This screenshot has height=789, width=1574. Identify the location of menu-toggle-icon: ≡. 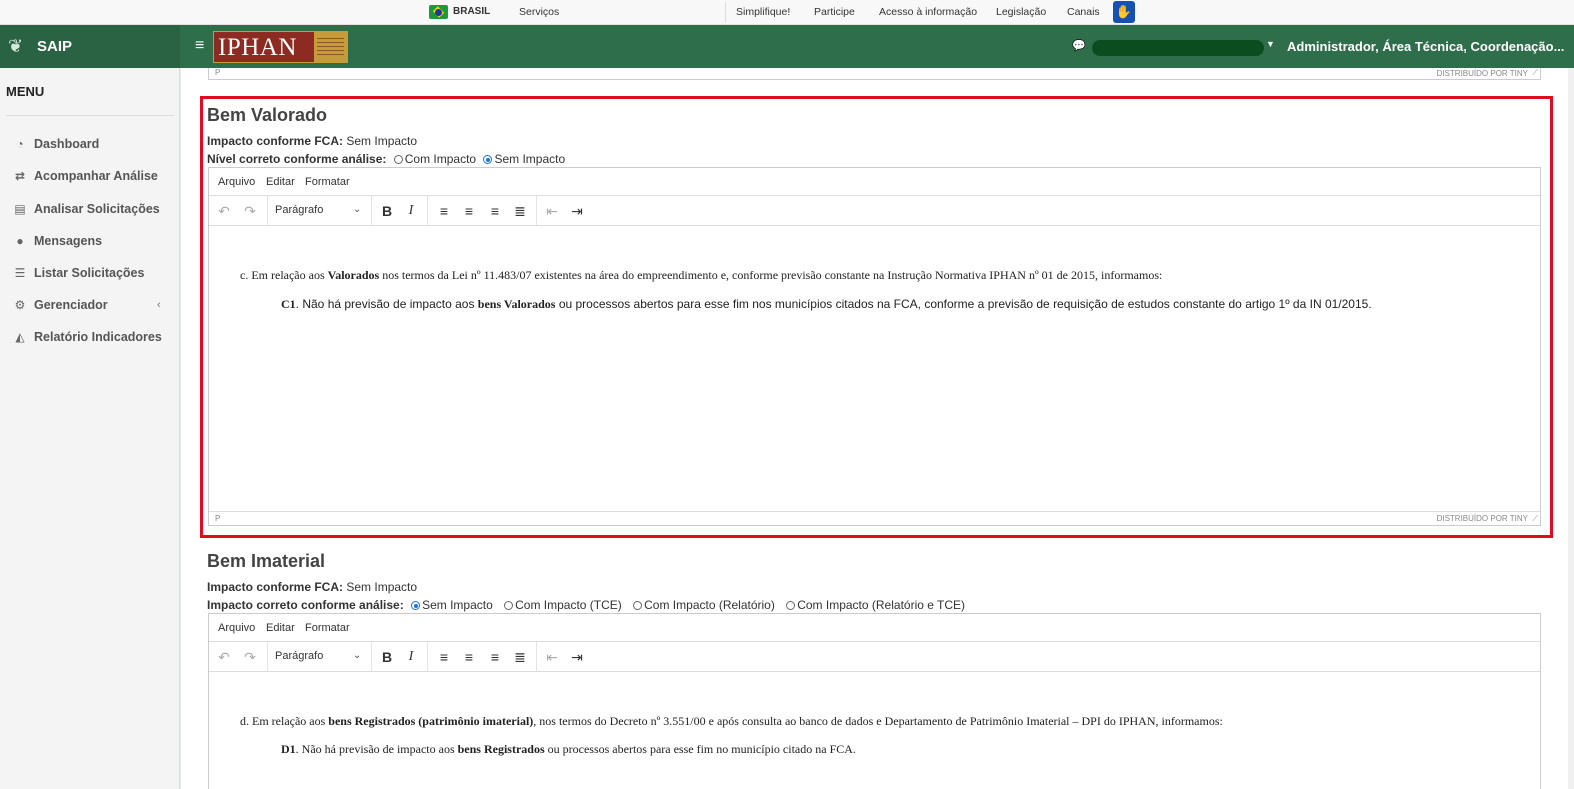
(199, 46).